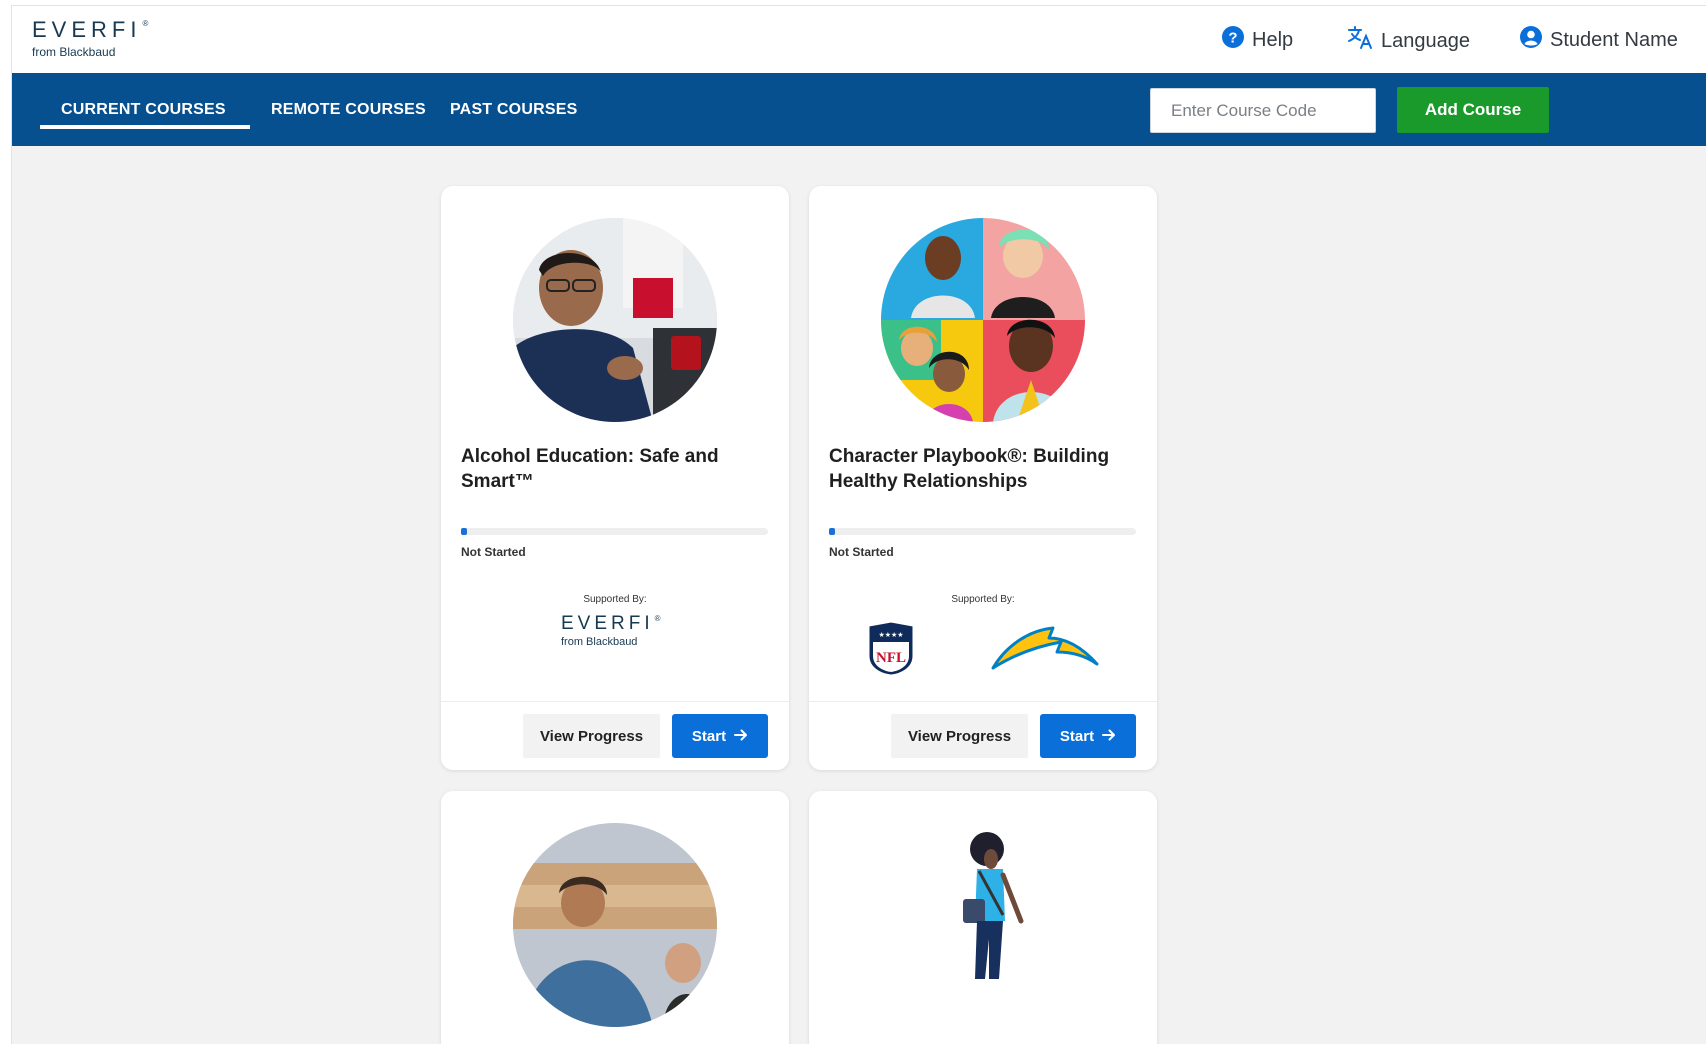  I want to click on tab-past-courses: PAST COURSES, so click(513, 109).